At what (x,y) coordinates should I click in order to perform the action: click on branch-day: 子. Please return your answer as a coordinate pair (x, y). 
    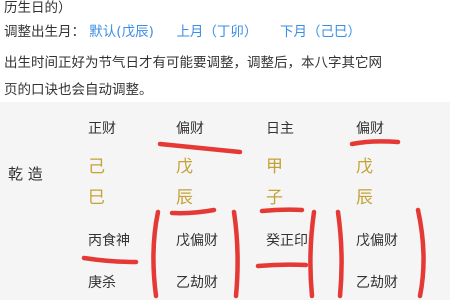
    Looking at the image, I should click on (274, 198).